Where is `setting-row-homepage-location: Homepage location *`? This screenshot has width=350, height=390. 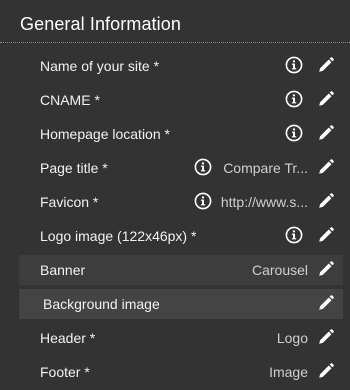
setting-row-homepage-location: Homepage location * is located at coordinates (175, 134).